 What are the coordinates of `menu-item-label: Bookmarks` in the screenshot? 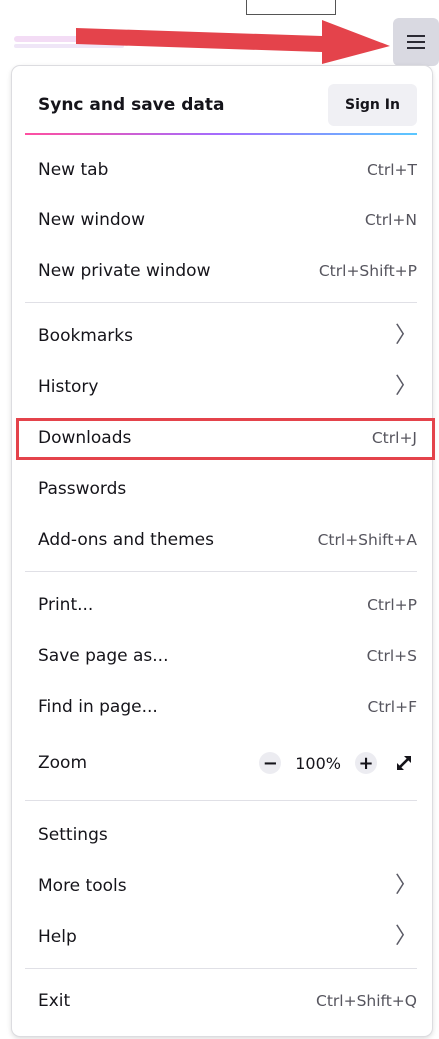 It's located at (85, 336).